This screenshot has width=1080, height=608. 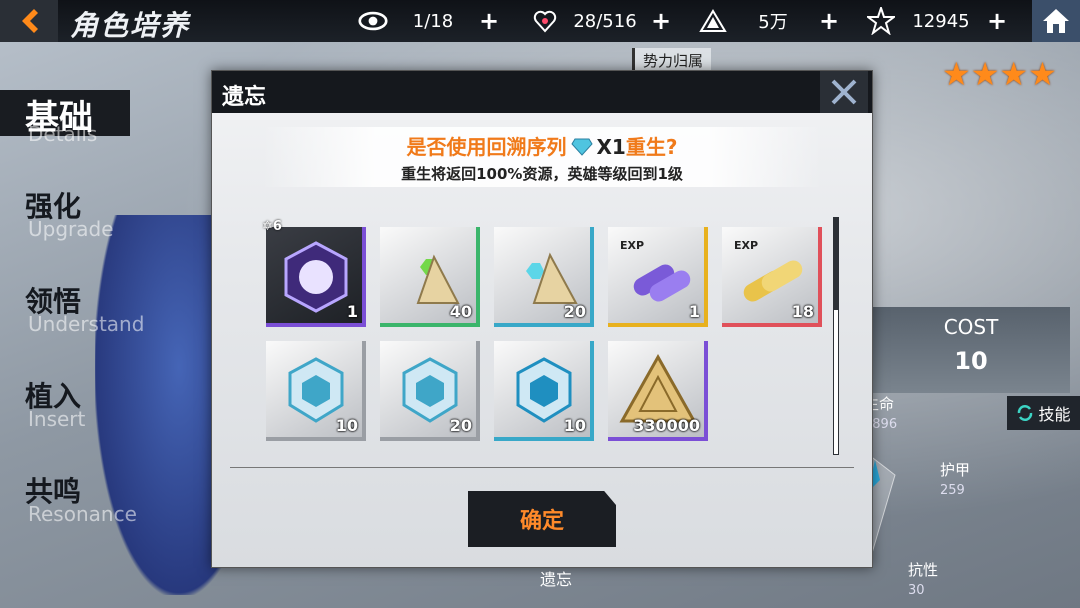 What do you see at coordinates (605, 21) in the screenshot?
I see `resource-value: 28/516` at bounding box center [605, 21].